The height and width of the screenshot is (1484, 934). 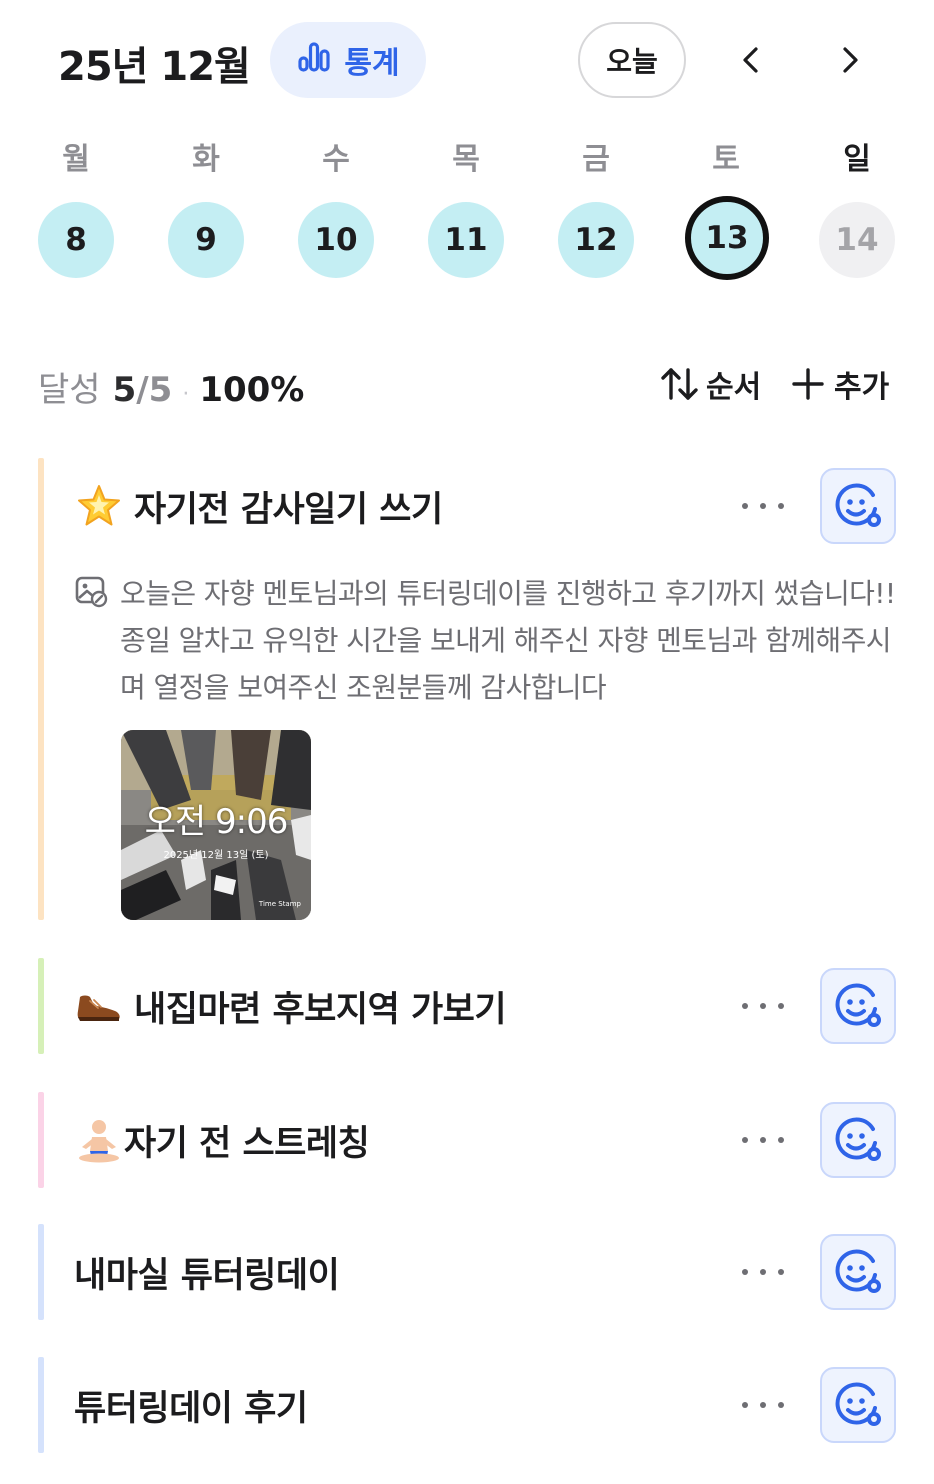 I want to click on day-8: 8, so click(x=76, y=240).